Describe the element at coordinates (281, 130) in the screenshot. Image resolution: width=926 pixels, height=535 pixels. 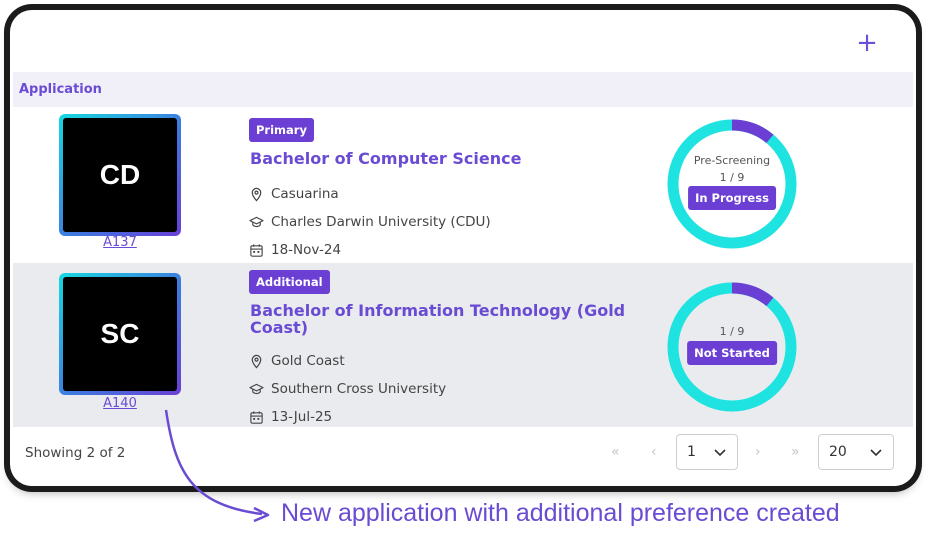
I see `preference-badge: Primary` at that location.